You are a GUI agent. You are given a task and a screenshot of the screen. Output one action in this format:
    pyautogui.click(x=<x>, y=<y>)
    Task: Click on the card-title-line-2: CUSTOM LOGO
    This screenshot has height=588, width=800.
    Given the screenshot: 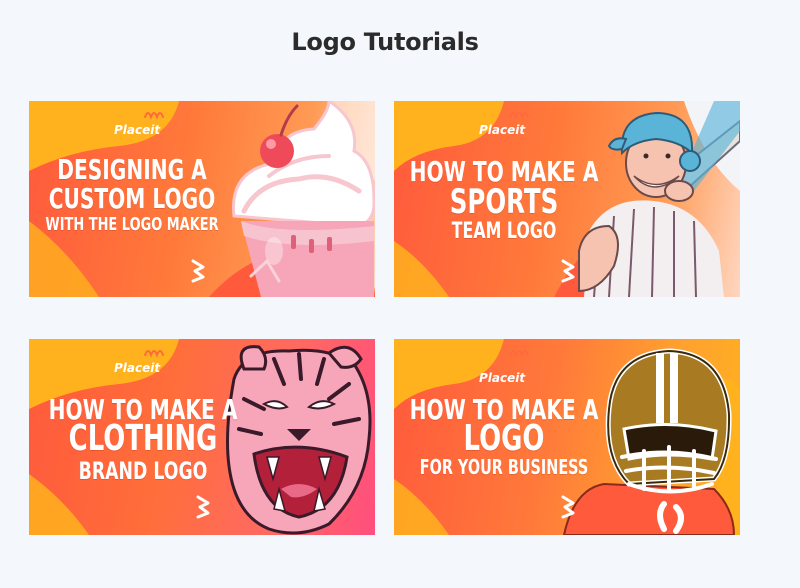 What is the action you would take?
    pyautogui.click(x=132, y=198)
    